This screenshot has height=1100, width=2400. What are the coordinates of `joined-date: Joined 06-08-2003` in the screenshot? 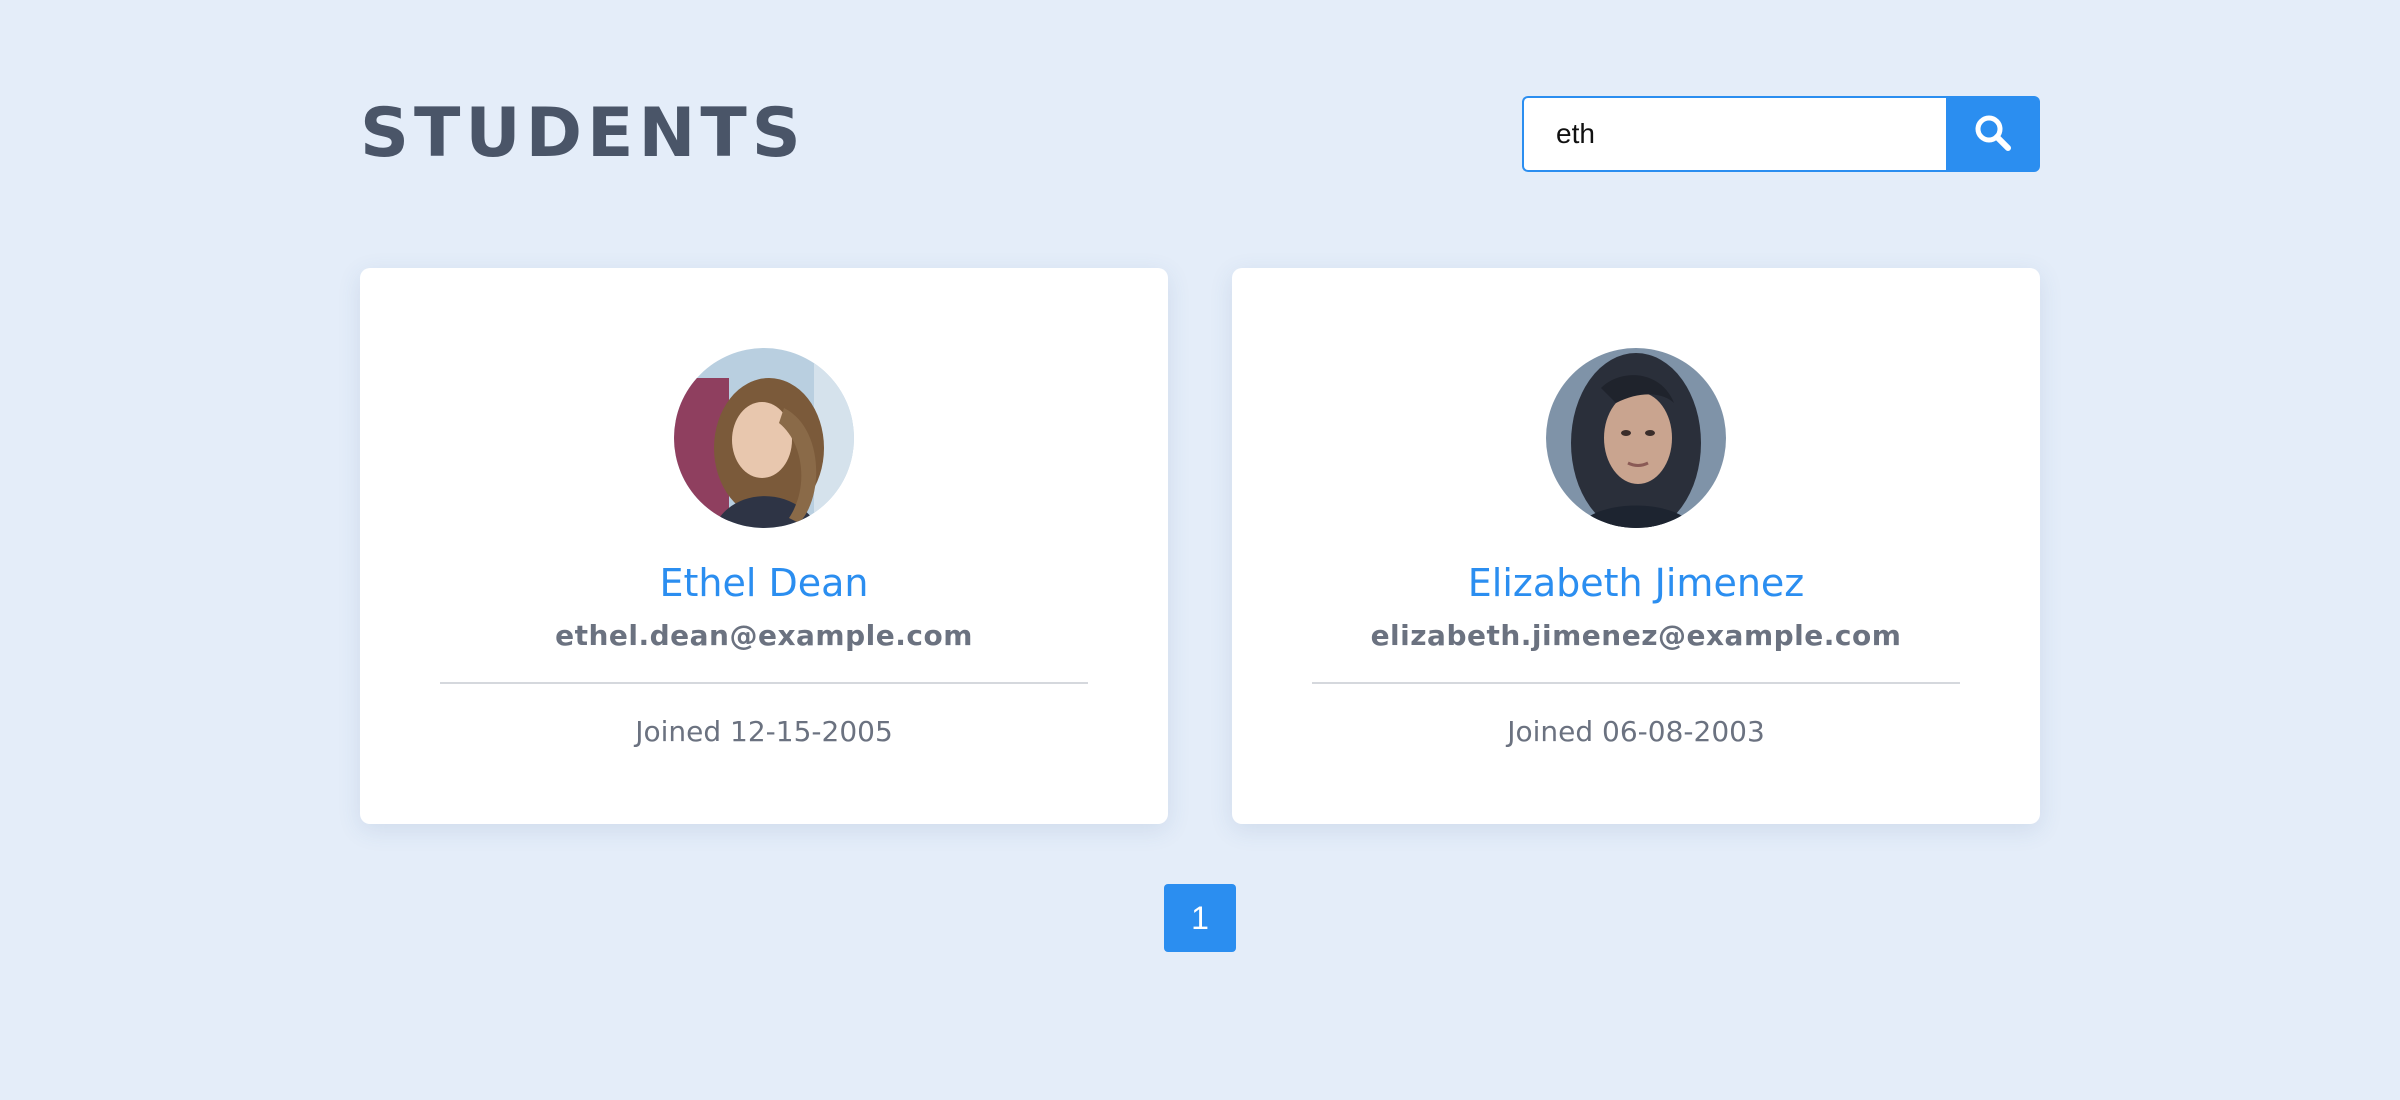 It's located at (1636, 731).